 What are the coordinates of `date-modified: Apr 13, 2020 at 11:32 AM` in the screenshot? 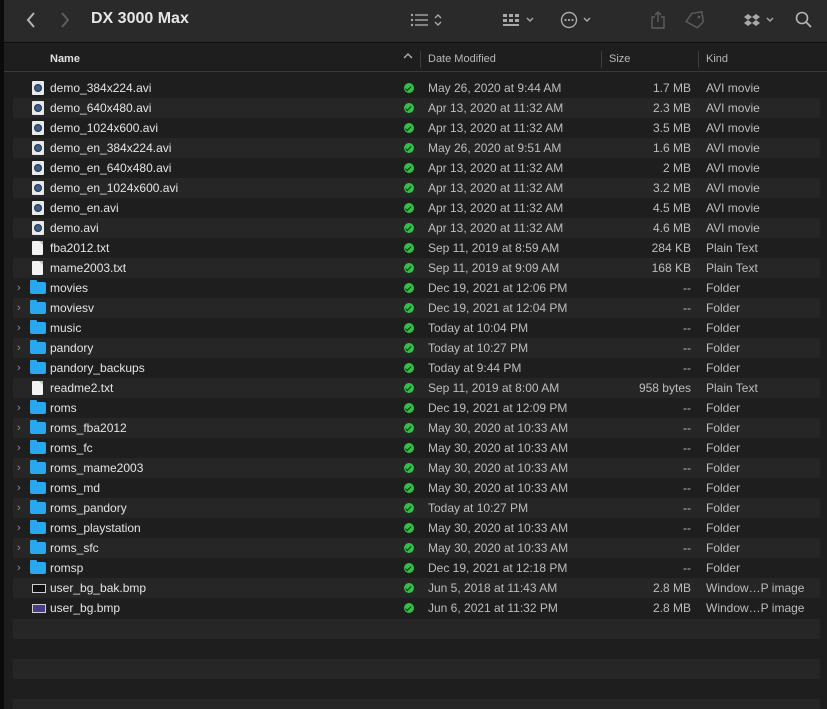 It's located at (496, 208).